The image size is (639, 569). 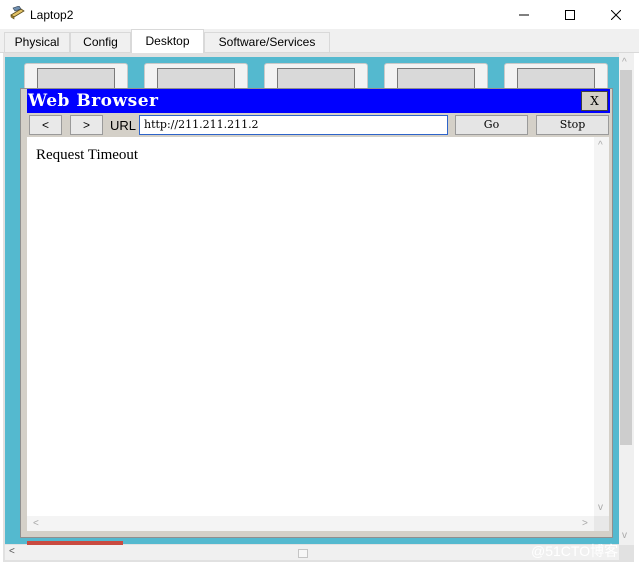 I want to click on scroll-down-icon: v, so click(x=624, y=535).